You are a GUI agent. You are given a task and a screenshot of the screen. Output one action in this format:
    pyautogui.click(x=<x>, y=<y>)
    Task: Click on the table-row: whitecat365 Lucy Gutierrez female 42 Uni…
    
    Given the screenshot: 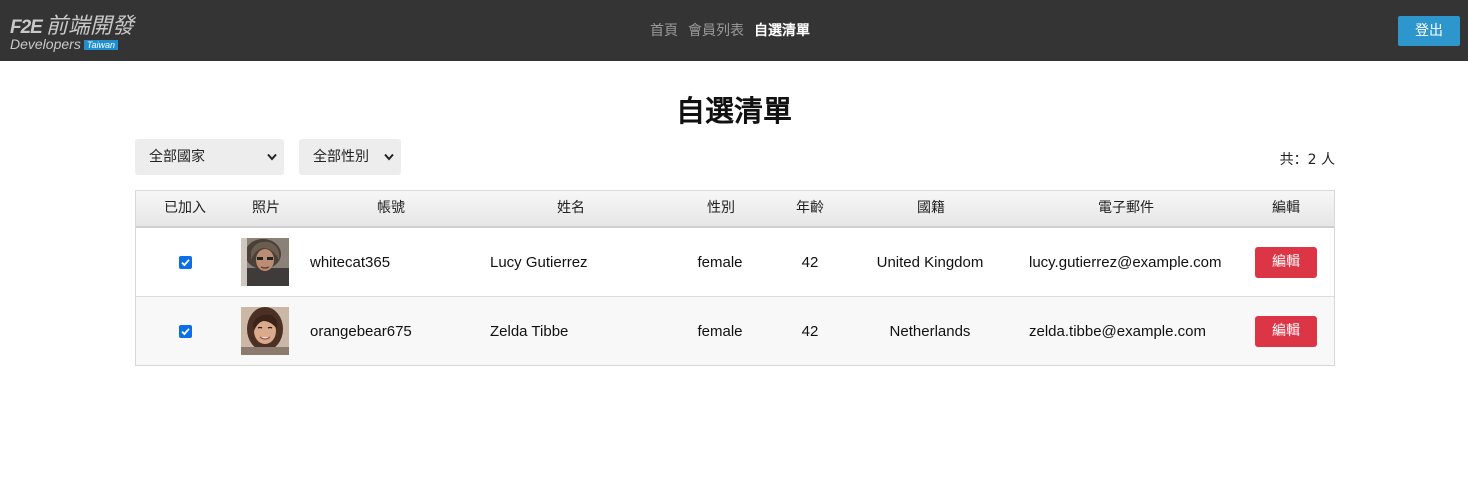 What is the action you would take?
    pyautogui.click(x=735, y=262)
    